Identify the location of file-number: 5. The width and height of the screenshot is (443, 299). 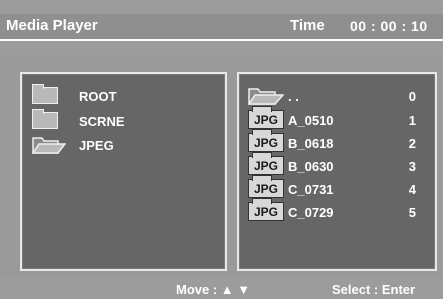
(412, 212).